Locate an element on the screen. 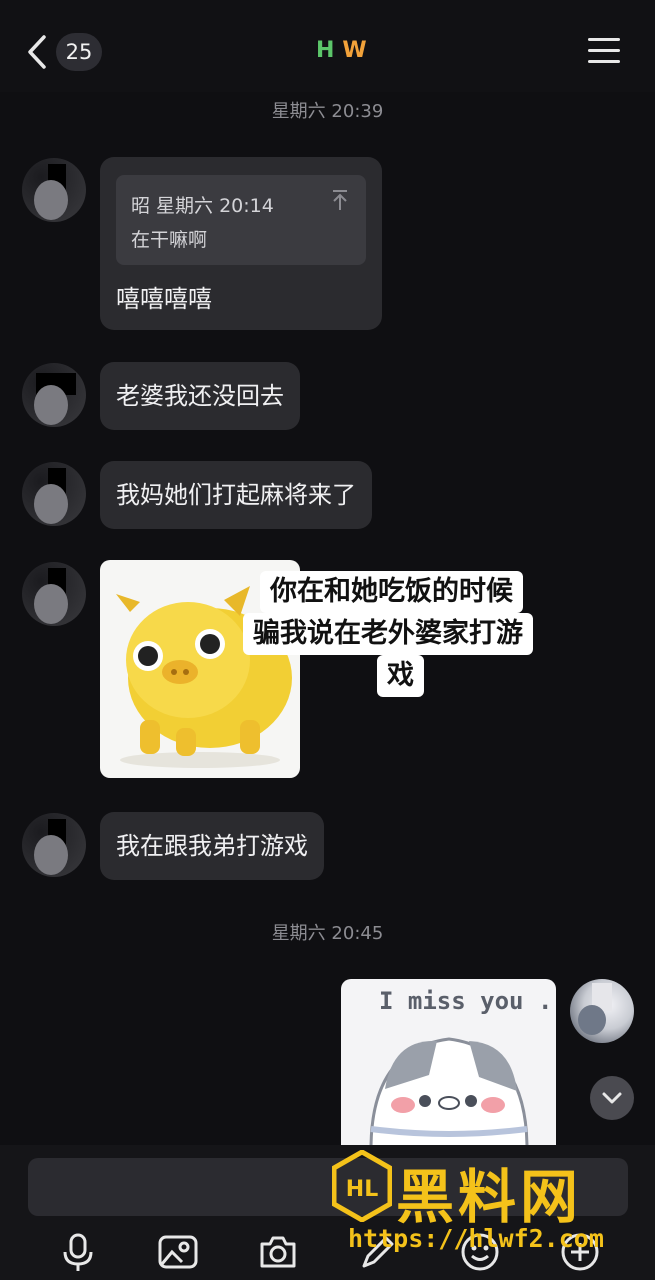 The height and width of the screenshot is (1280, 655). quoted-message-meta: 昭 星期六 20:14 is located at coordinates (202, 206).